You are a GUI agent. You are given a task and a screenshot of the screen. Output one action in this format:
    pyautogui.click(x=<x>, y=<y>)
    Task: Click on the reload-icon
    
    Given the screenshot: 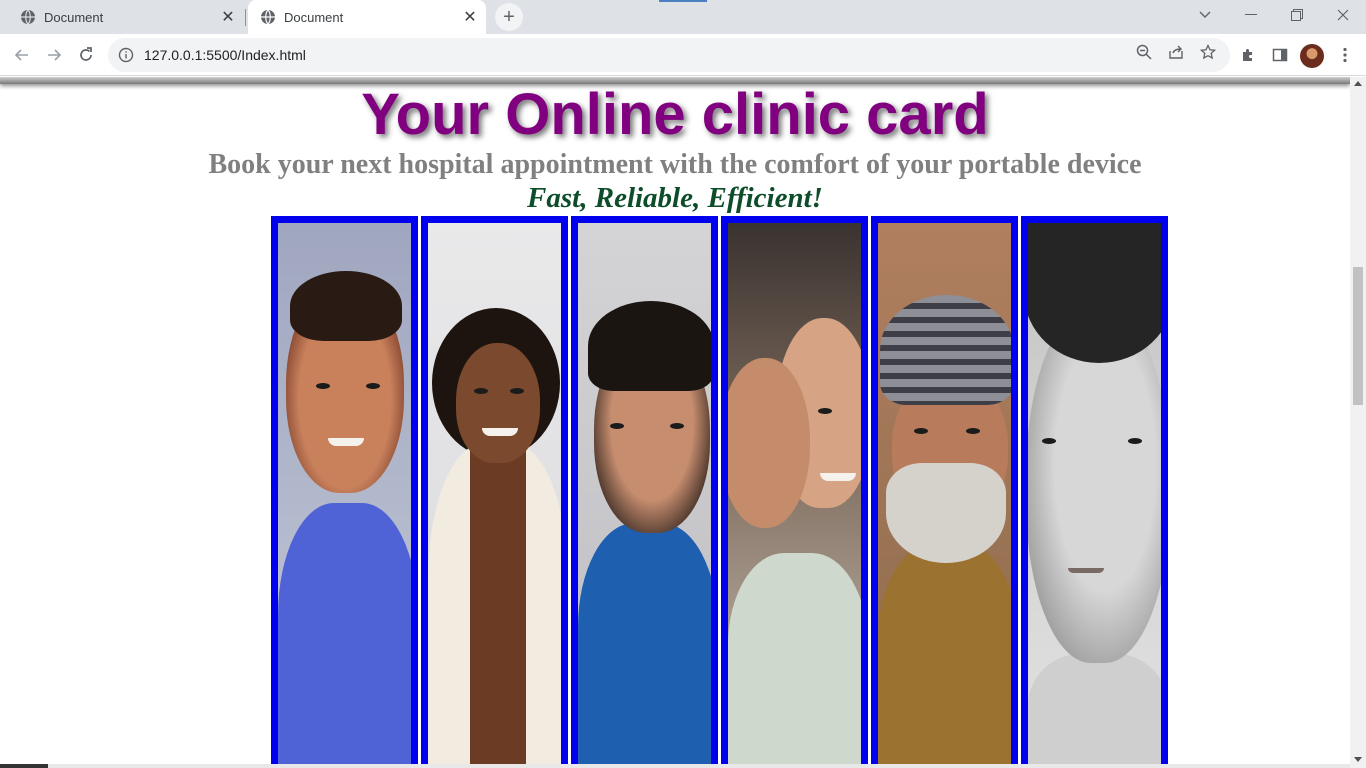 What is the action you would take?
    pyautogui.click(x=86, y=55)
    